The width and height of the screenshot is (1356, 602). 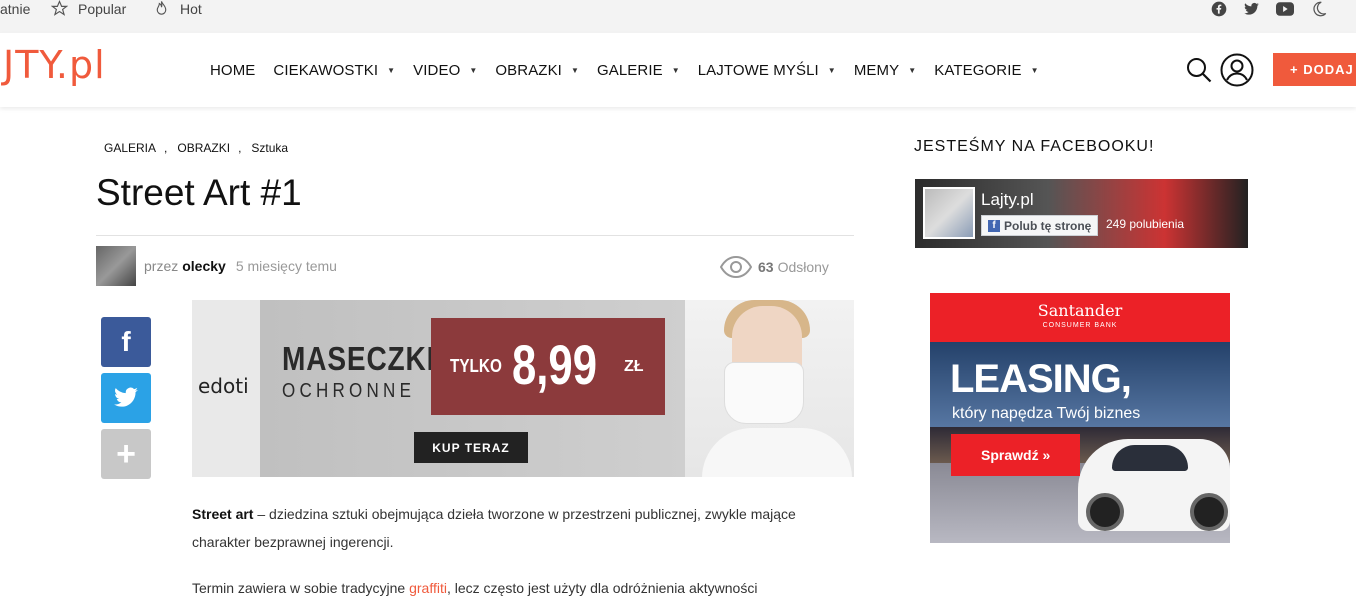 I want to click on eye-icon, so click(x=736, y=267).